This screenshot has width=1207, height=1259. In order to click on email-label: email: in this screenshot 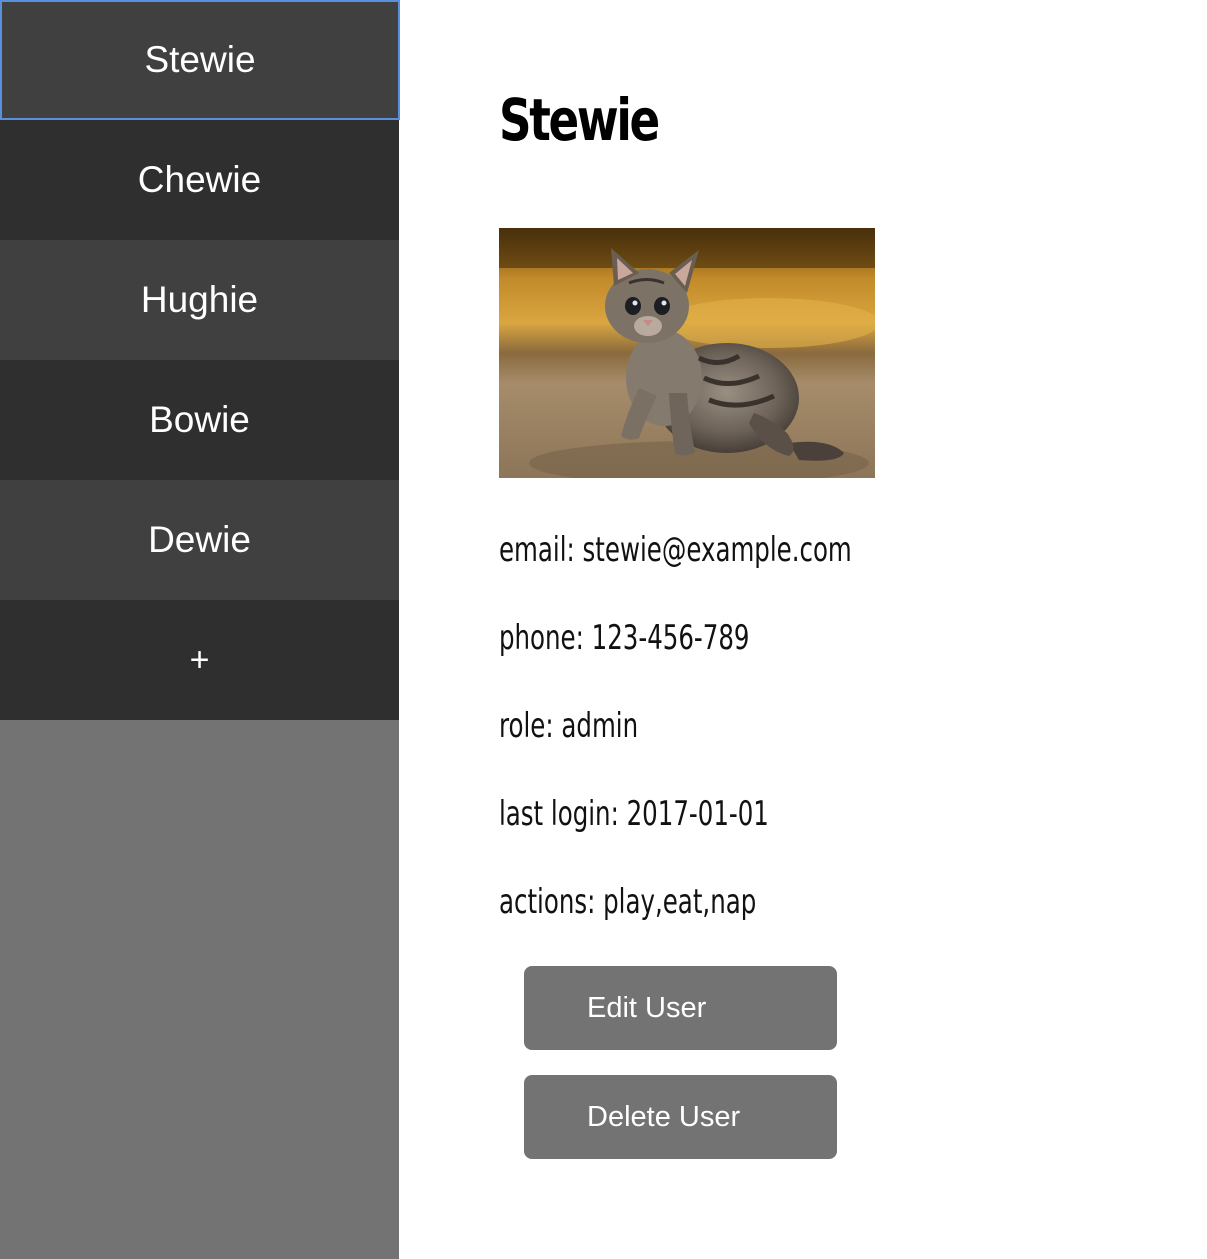, I will do `click(537, 550)`.